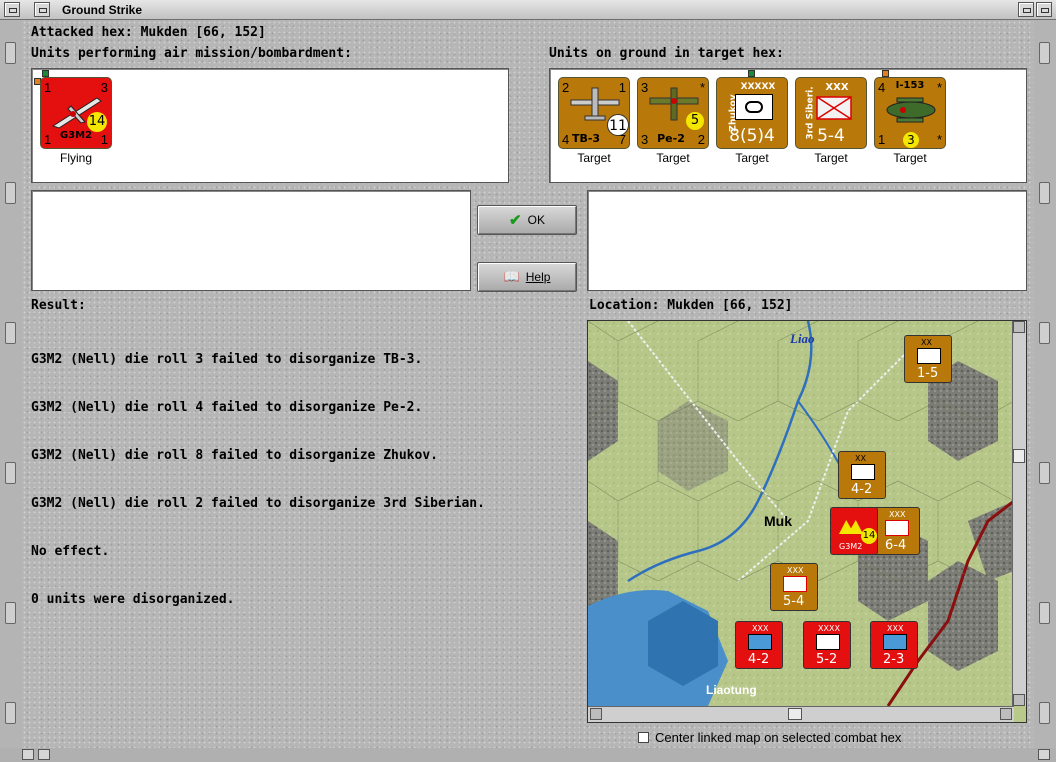  I want to click on right-frame-decoration, so click(1045, 382).